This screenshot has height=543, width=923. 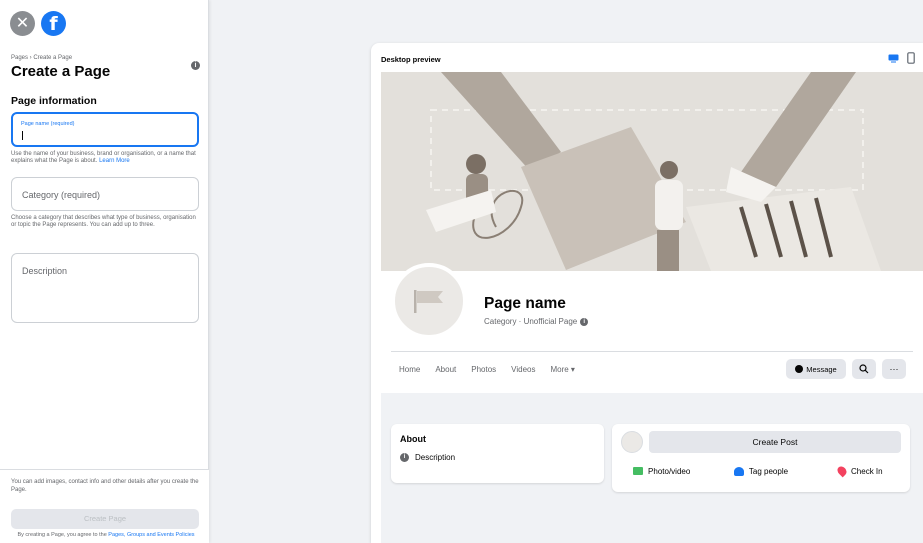 I want to click on more-icon: ···, so click(x=894, y=369).